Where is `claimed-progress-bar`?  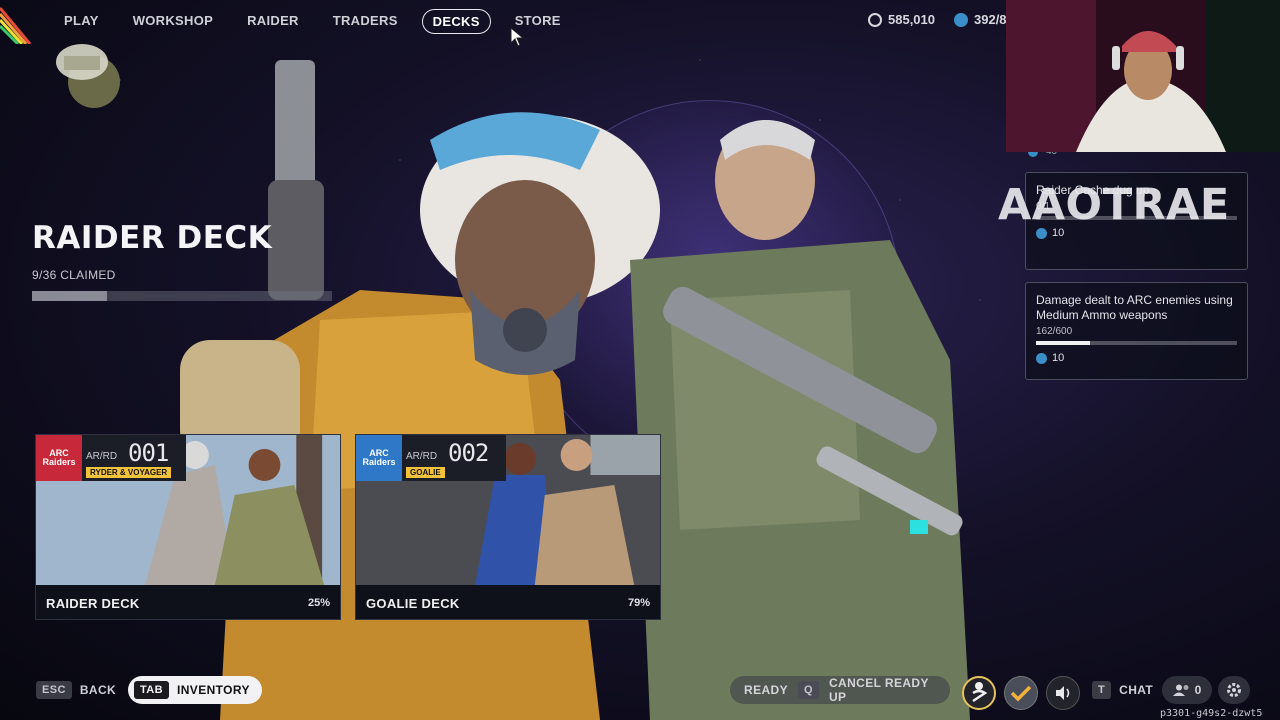 claimed-progress-bar is located at coordinates (182, 296).